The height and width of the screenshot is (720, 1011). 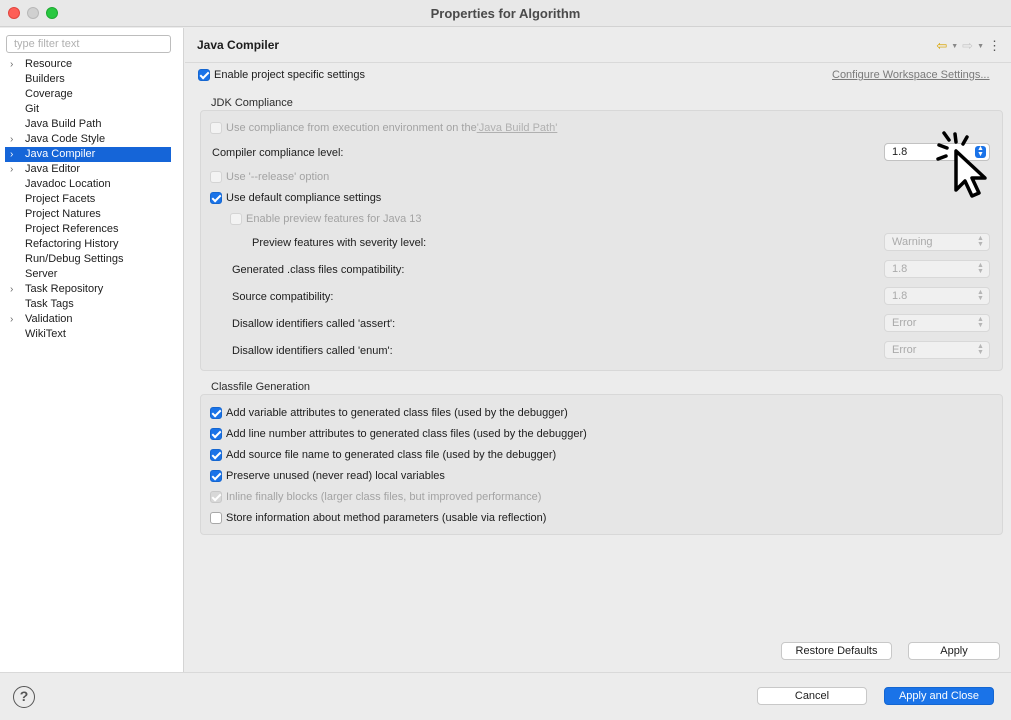 I want to click on sidebar-item: › Java Code Style, so click(x=92, y=139).